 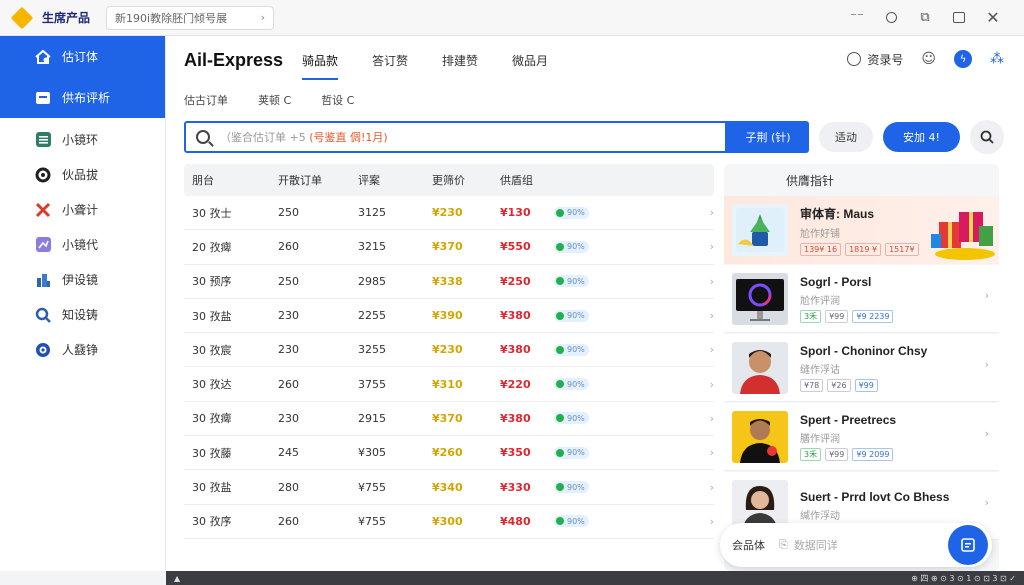 I want to click on search-row: （鉴合估订单 +5 (号鉴直 倜!1月) 子荆 (针) 适动 安加 4!, so click(x=594, y=137).